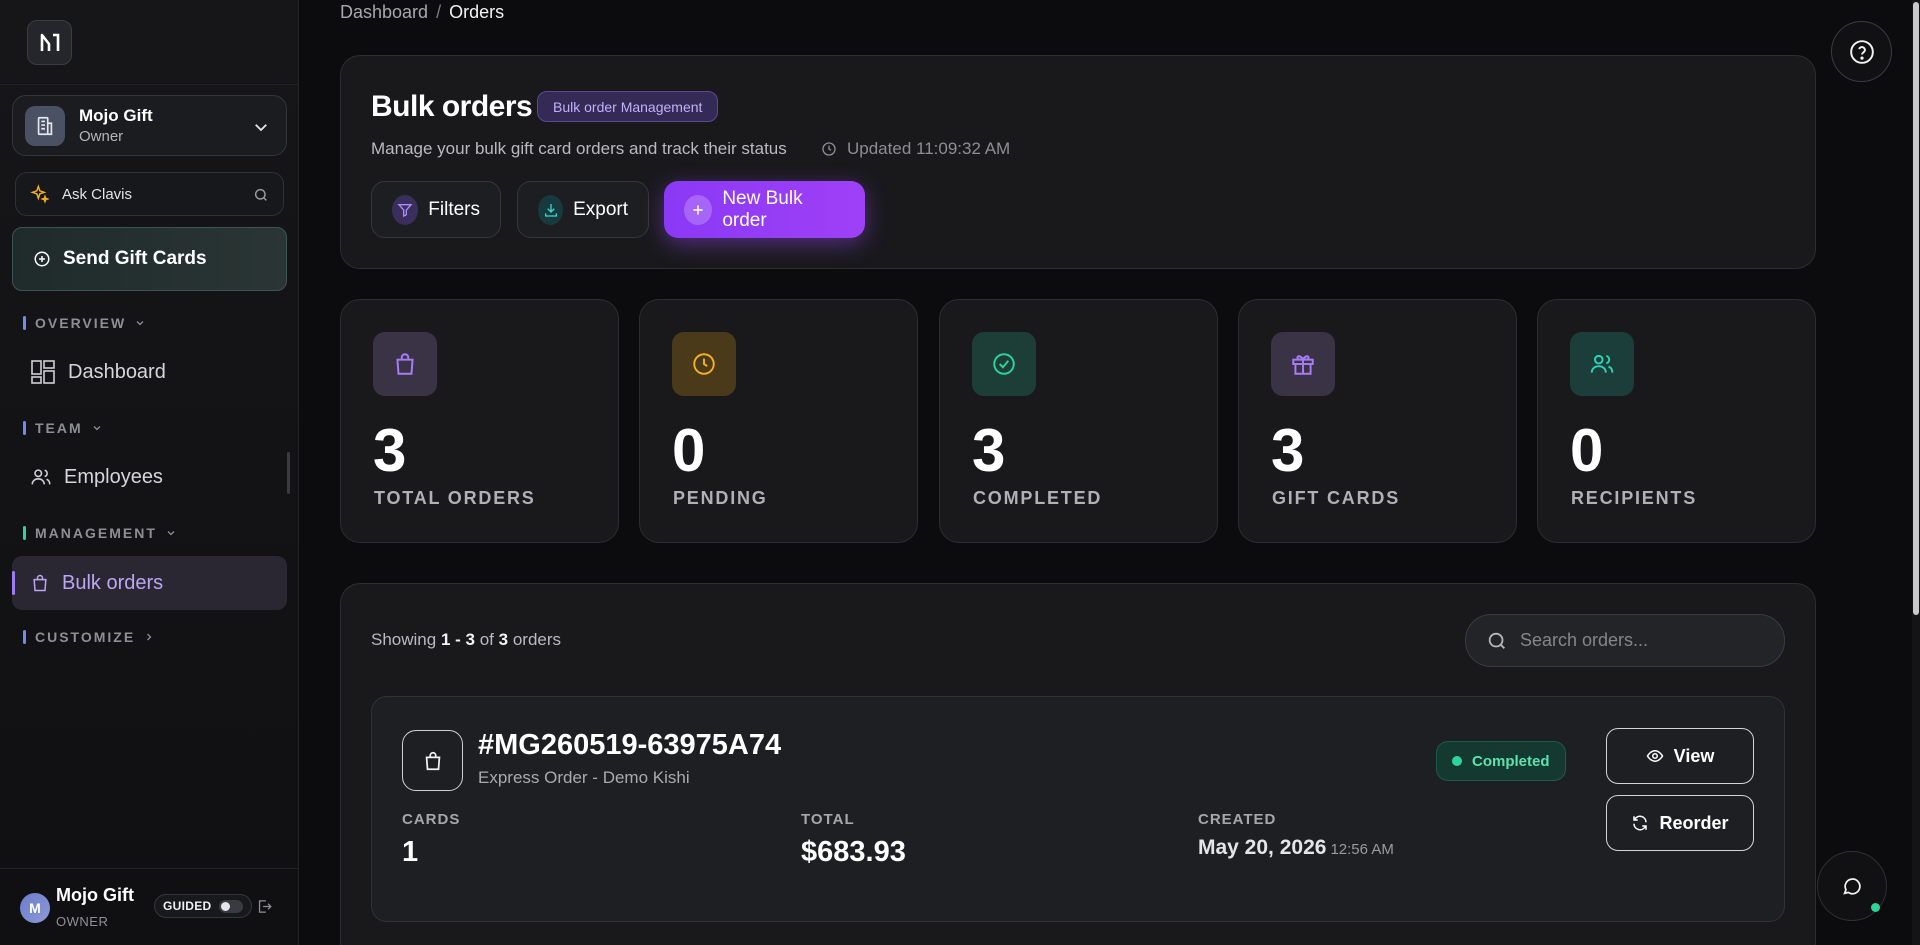  What do you see at coordinates (537, 639) in the screenshot?
I see `showing-suffix: orders` at bounding box center [537, 639].